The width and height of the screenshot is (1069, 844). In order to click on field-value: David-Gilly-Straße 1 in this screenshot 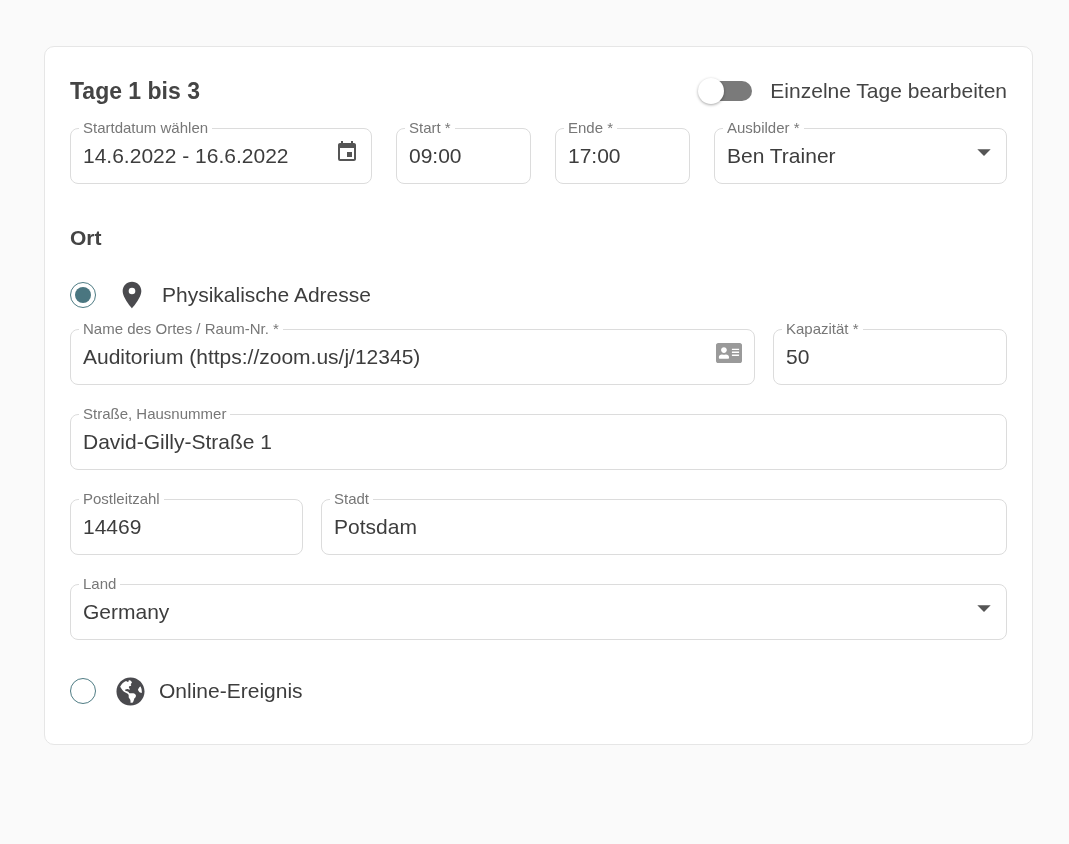, I will do `click(178, 441)`.